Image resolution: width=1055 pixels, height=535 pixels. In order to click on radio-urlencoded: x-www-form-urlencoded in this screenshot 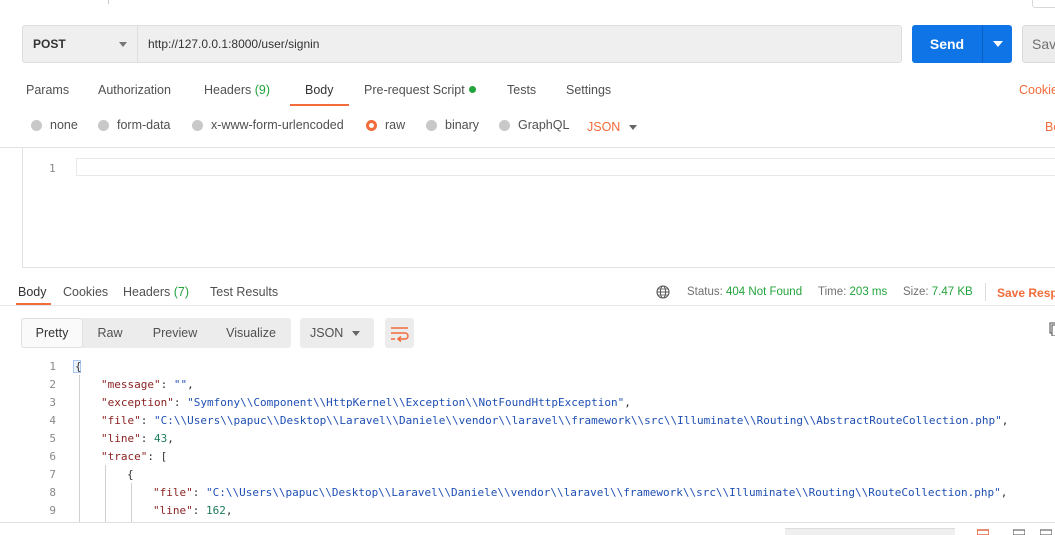, I will do `click(268, 125)`.